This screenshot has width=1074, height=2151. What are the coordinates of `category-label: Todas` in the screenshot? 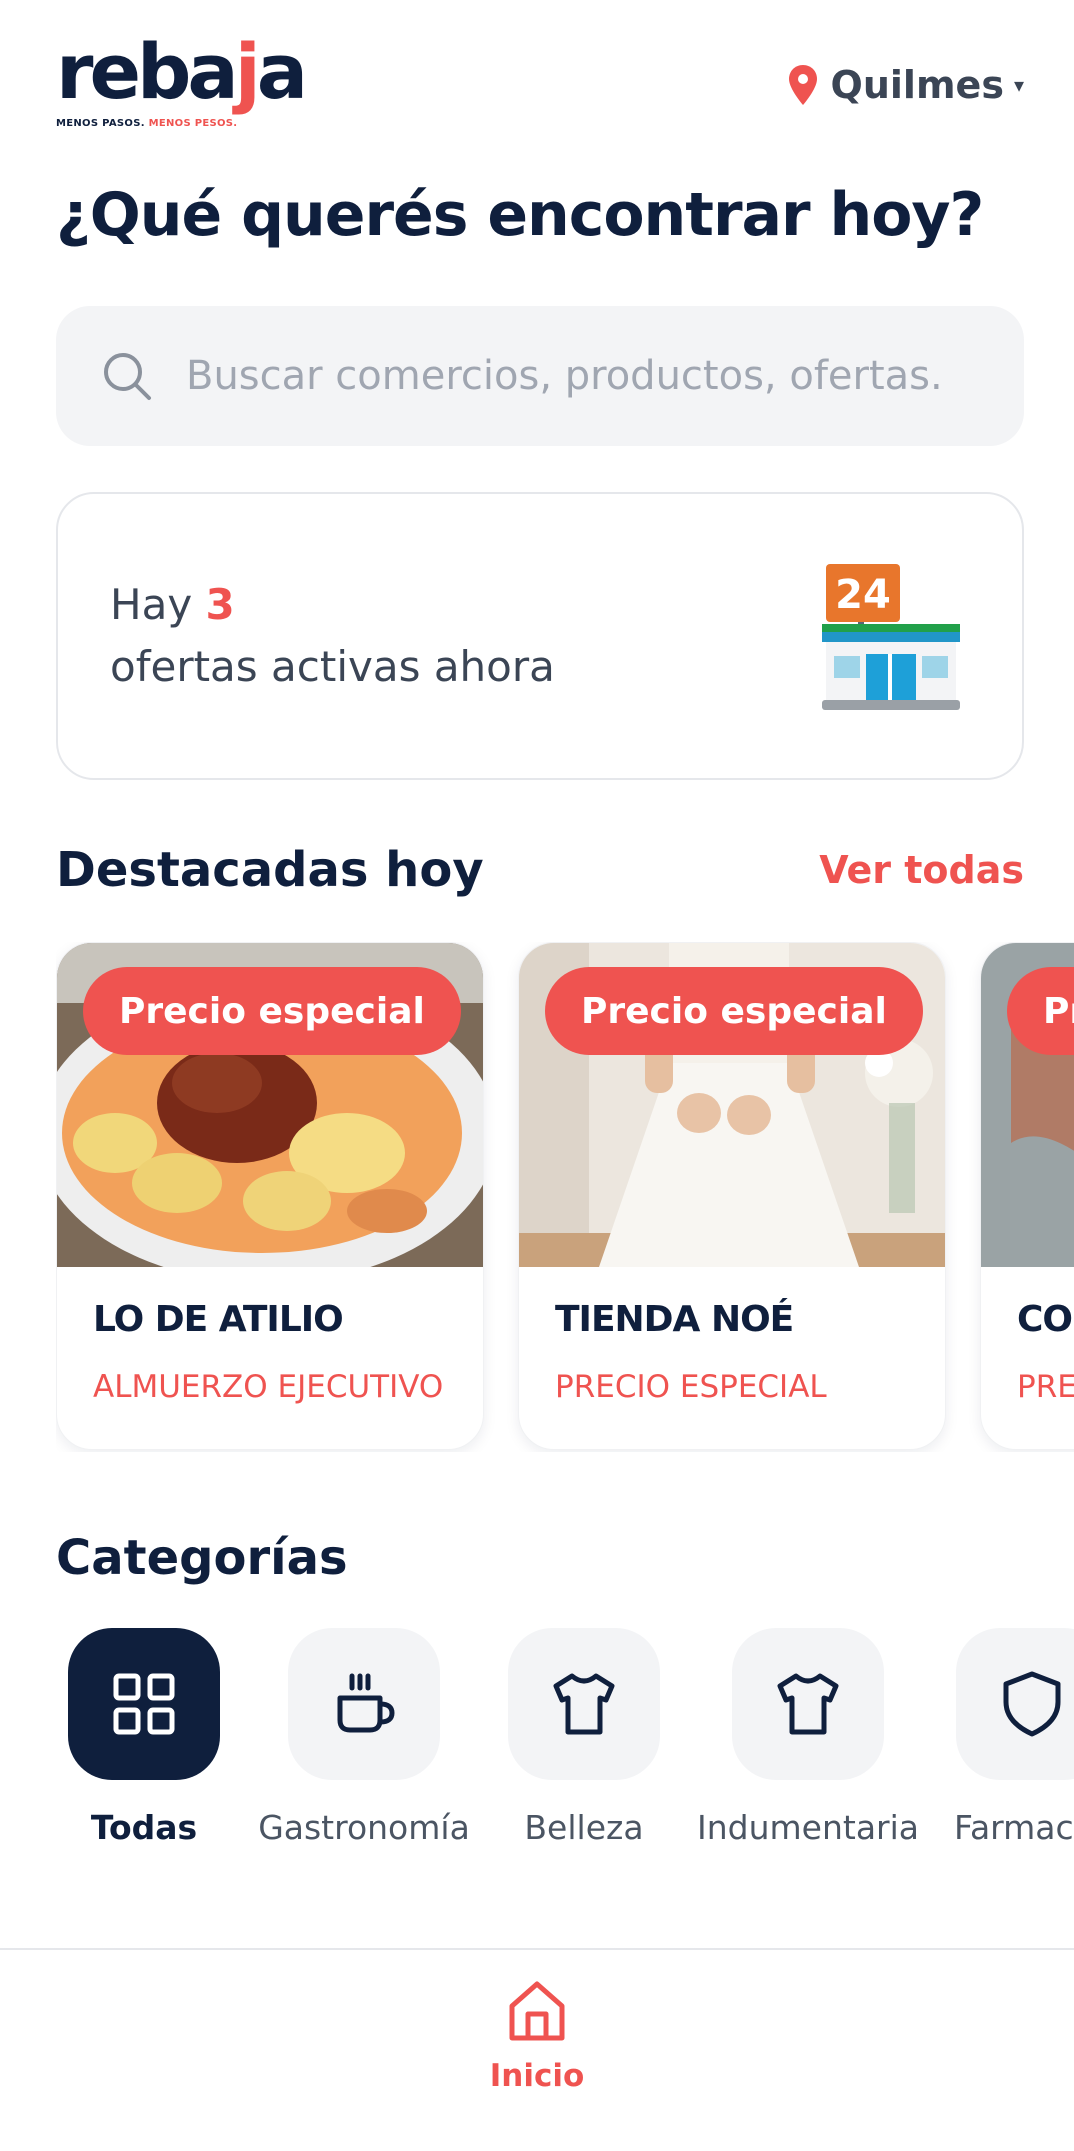 It's located at (144, 1827).